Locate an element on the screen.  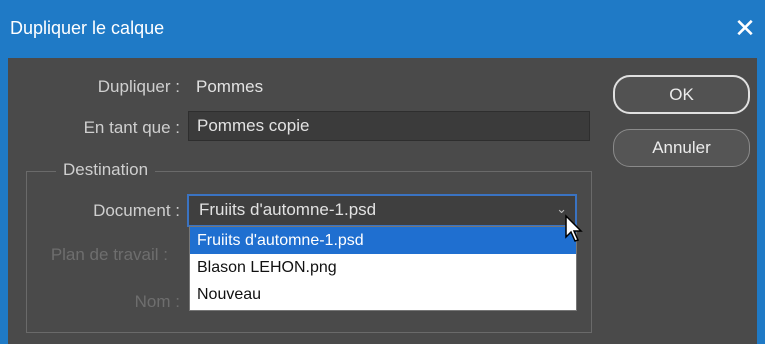
duplicate-value: Pommes is located at coordinates (230, 86).